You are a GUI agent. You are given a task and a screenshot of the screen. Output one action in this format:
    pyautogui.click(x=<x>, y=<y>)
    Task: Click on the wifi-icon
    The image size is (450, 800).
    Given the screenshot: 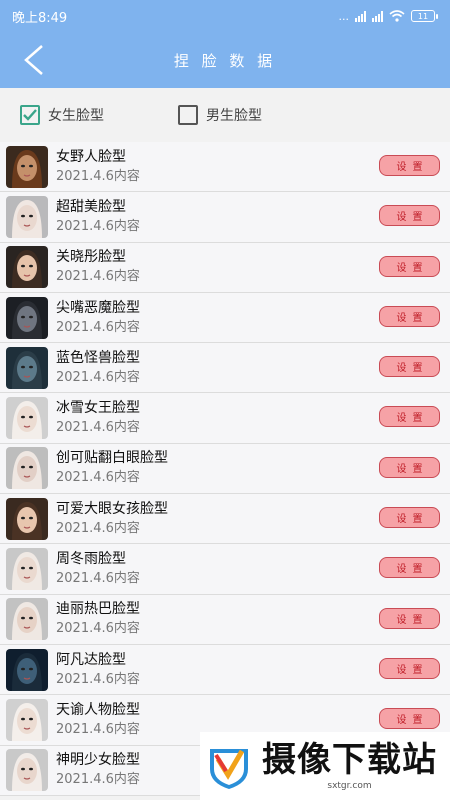 What is the action you would take?
    pyautogui.click(x=397, y=16)
    